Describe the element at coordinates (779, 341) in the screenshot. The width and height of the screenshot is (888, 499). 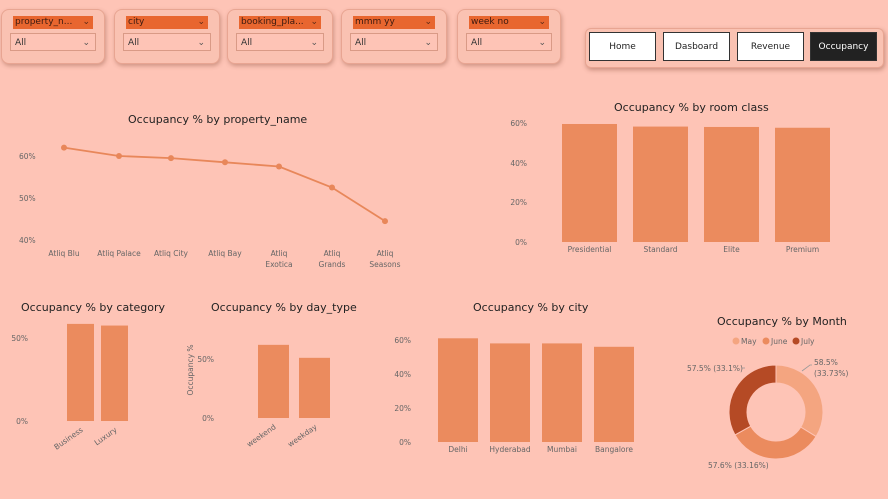
I see `legend-label: June` at that location.